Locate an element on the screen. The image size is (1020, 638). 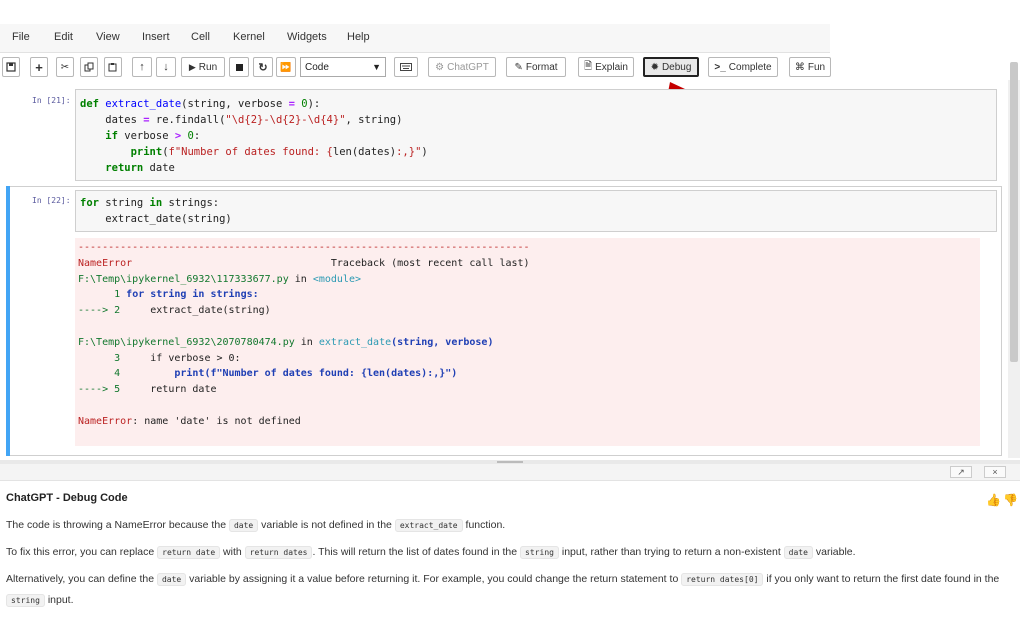
inline-code: extract_date is located at coordinates (428, 525).